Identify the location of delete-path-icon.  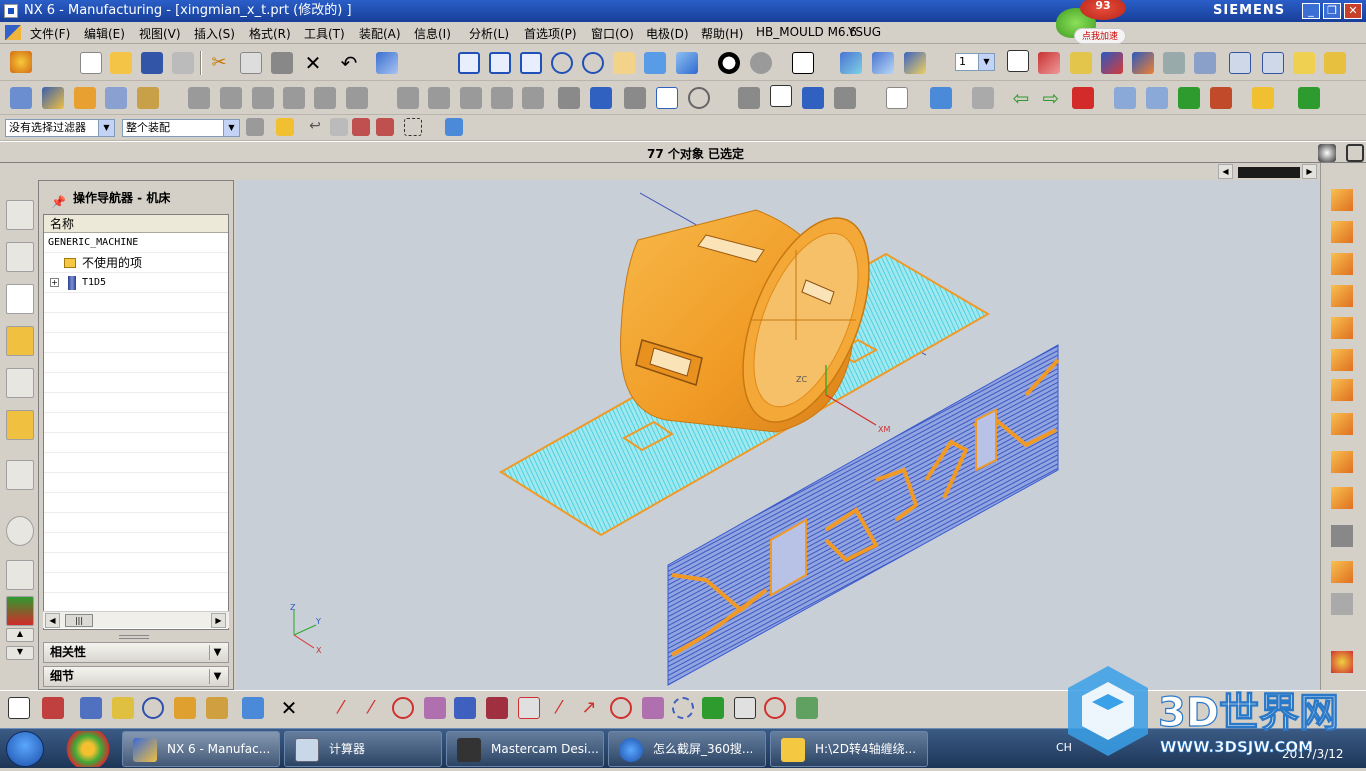
(471, 98).